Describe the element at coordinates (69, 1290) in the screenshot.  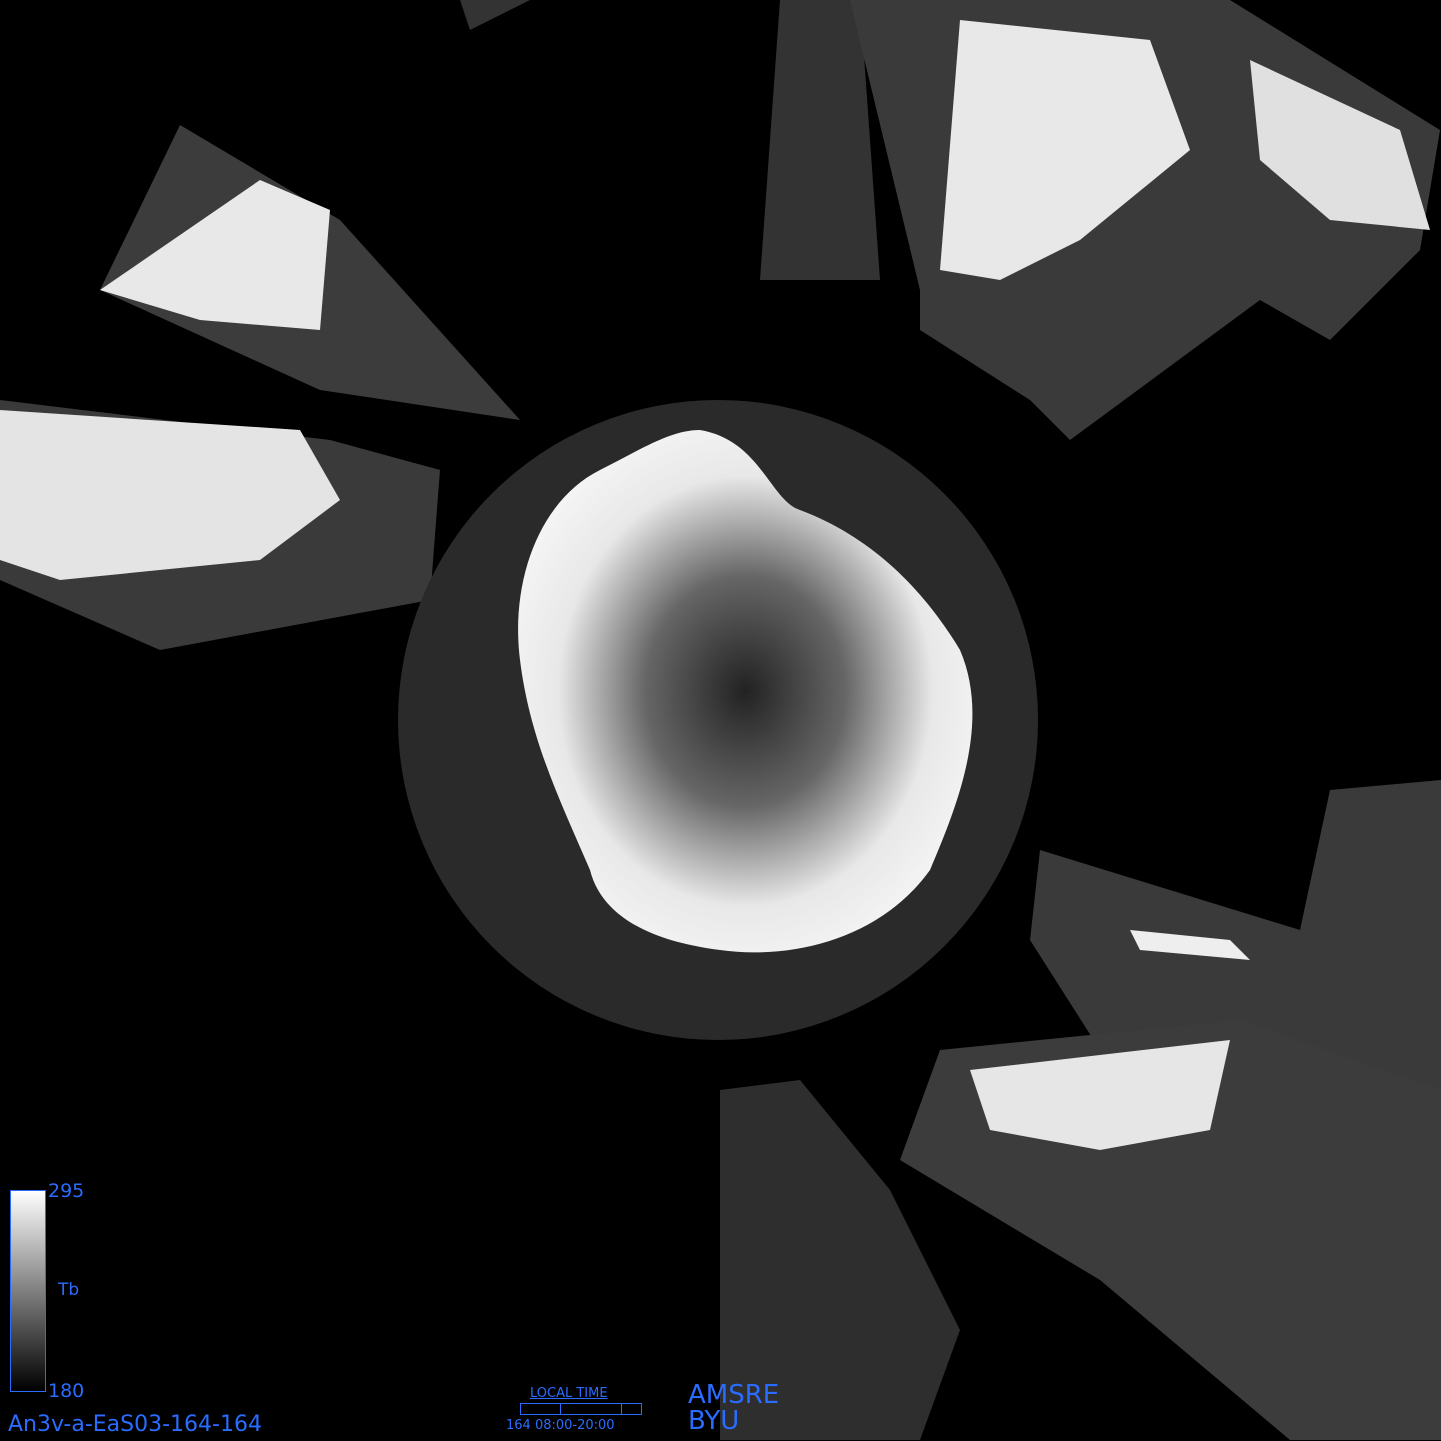
I see `colorbar-variable-label: Tb` at that location.